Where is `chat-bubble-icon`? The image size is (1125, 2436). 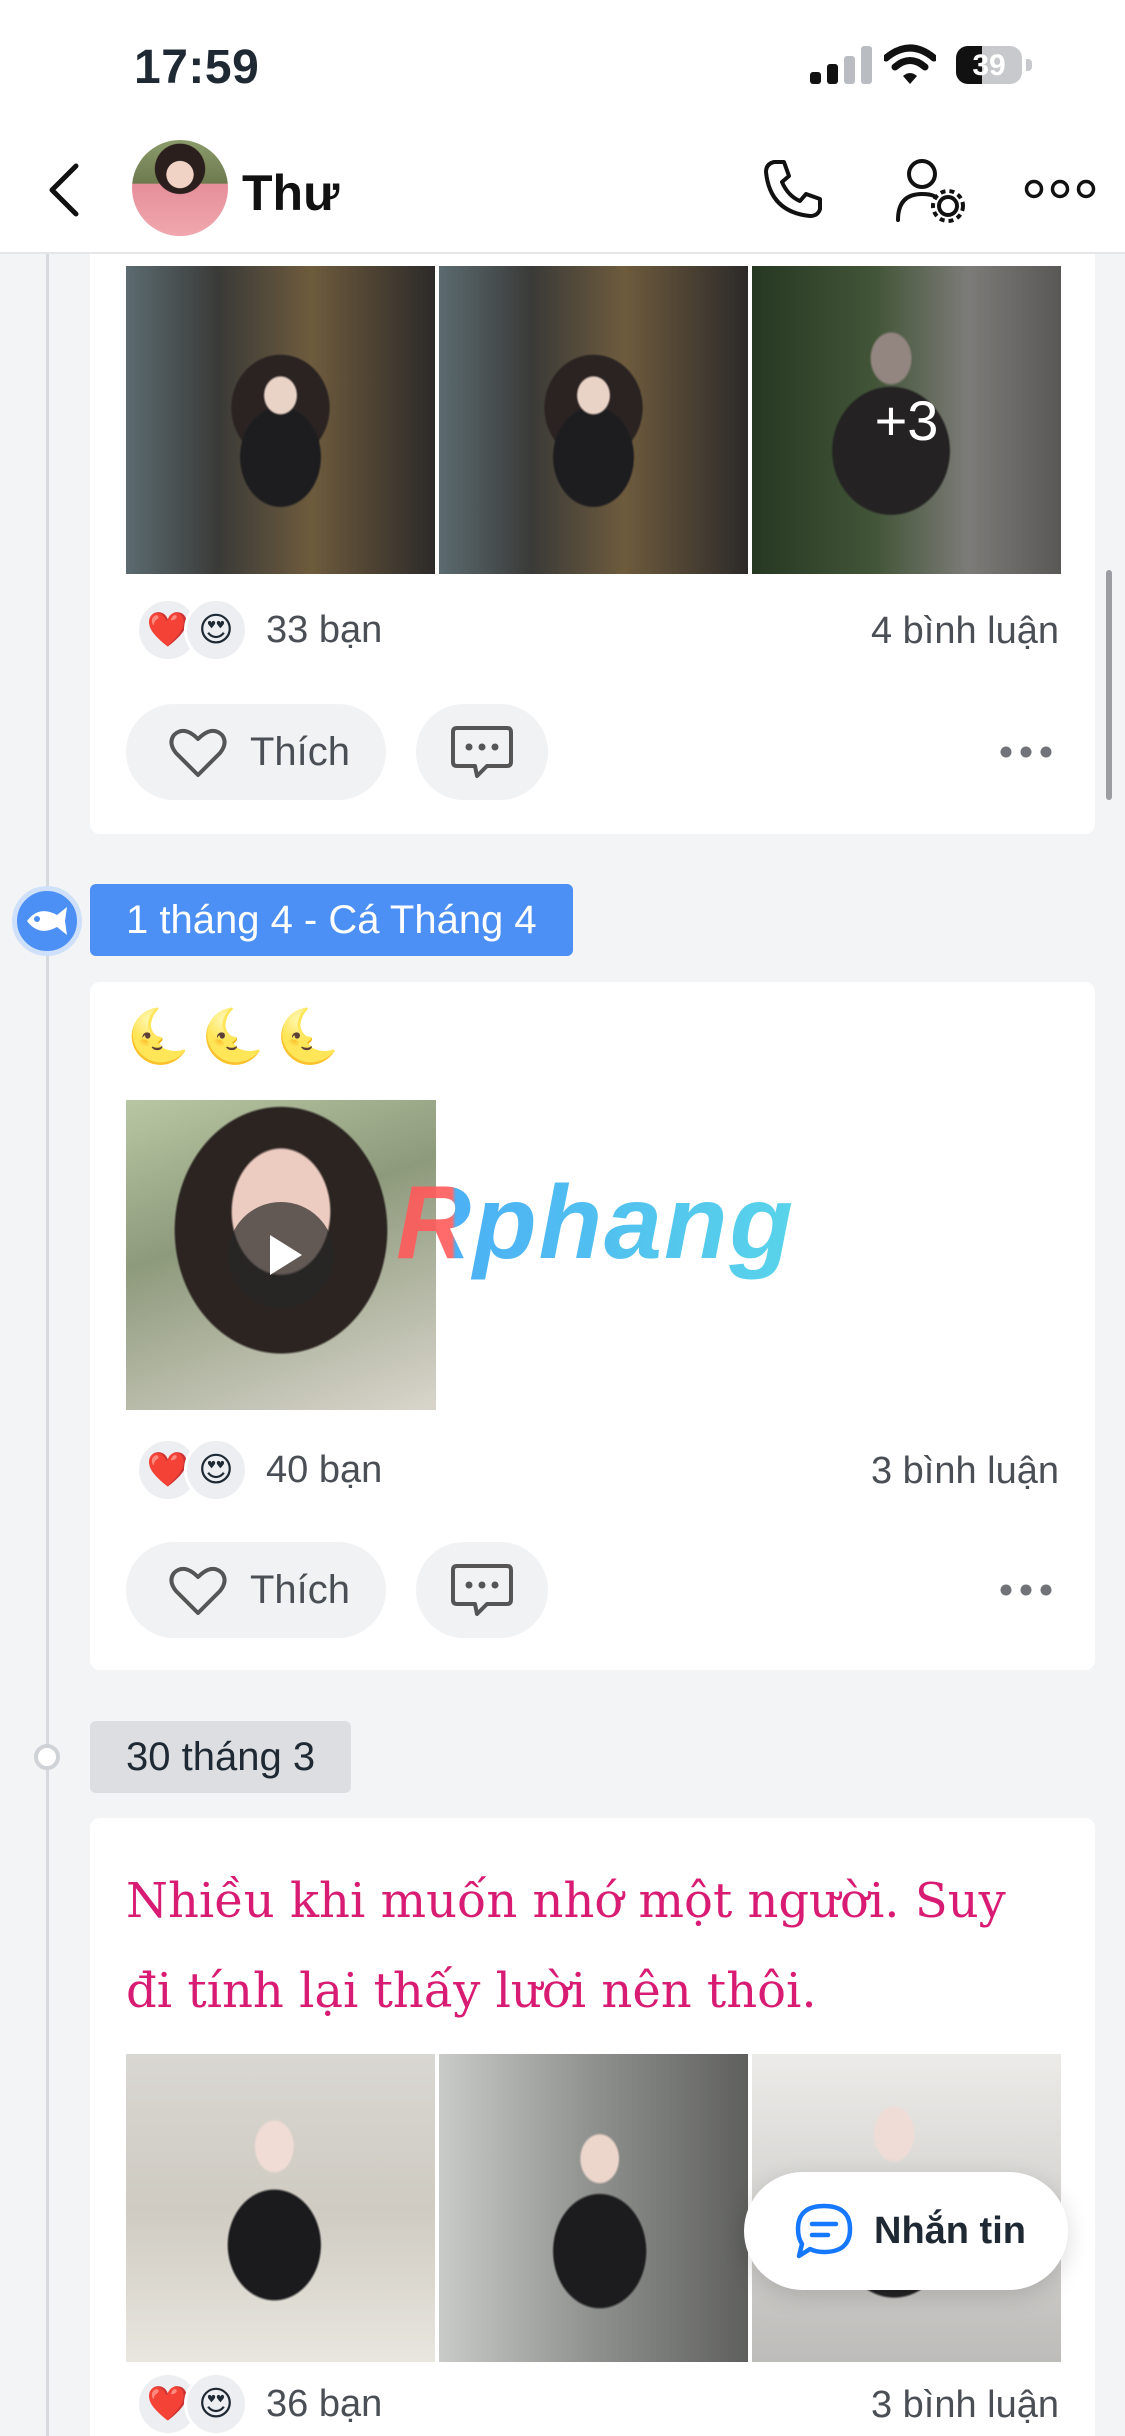 chat-bubble-icon is located at coordinates (824, 2231).